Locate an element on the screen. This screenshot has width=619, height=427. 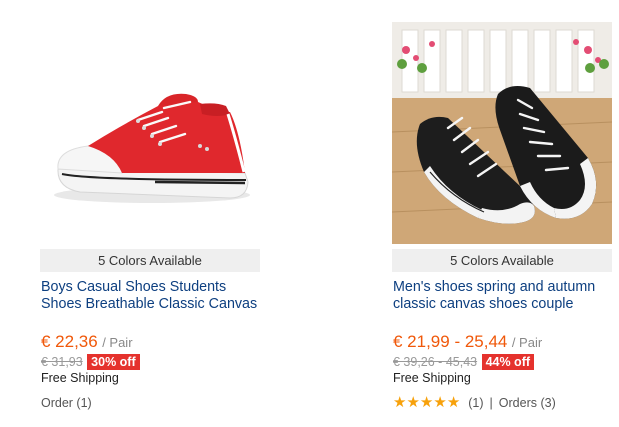
price-row: € 21,99 - 25,44 / Pair is located at coordinates (467, 342).